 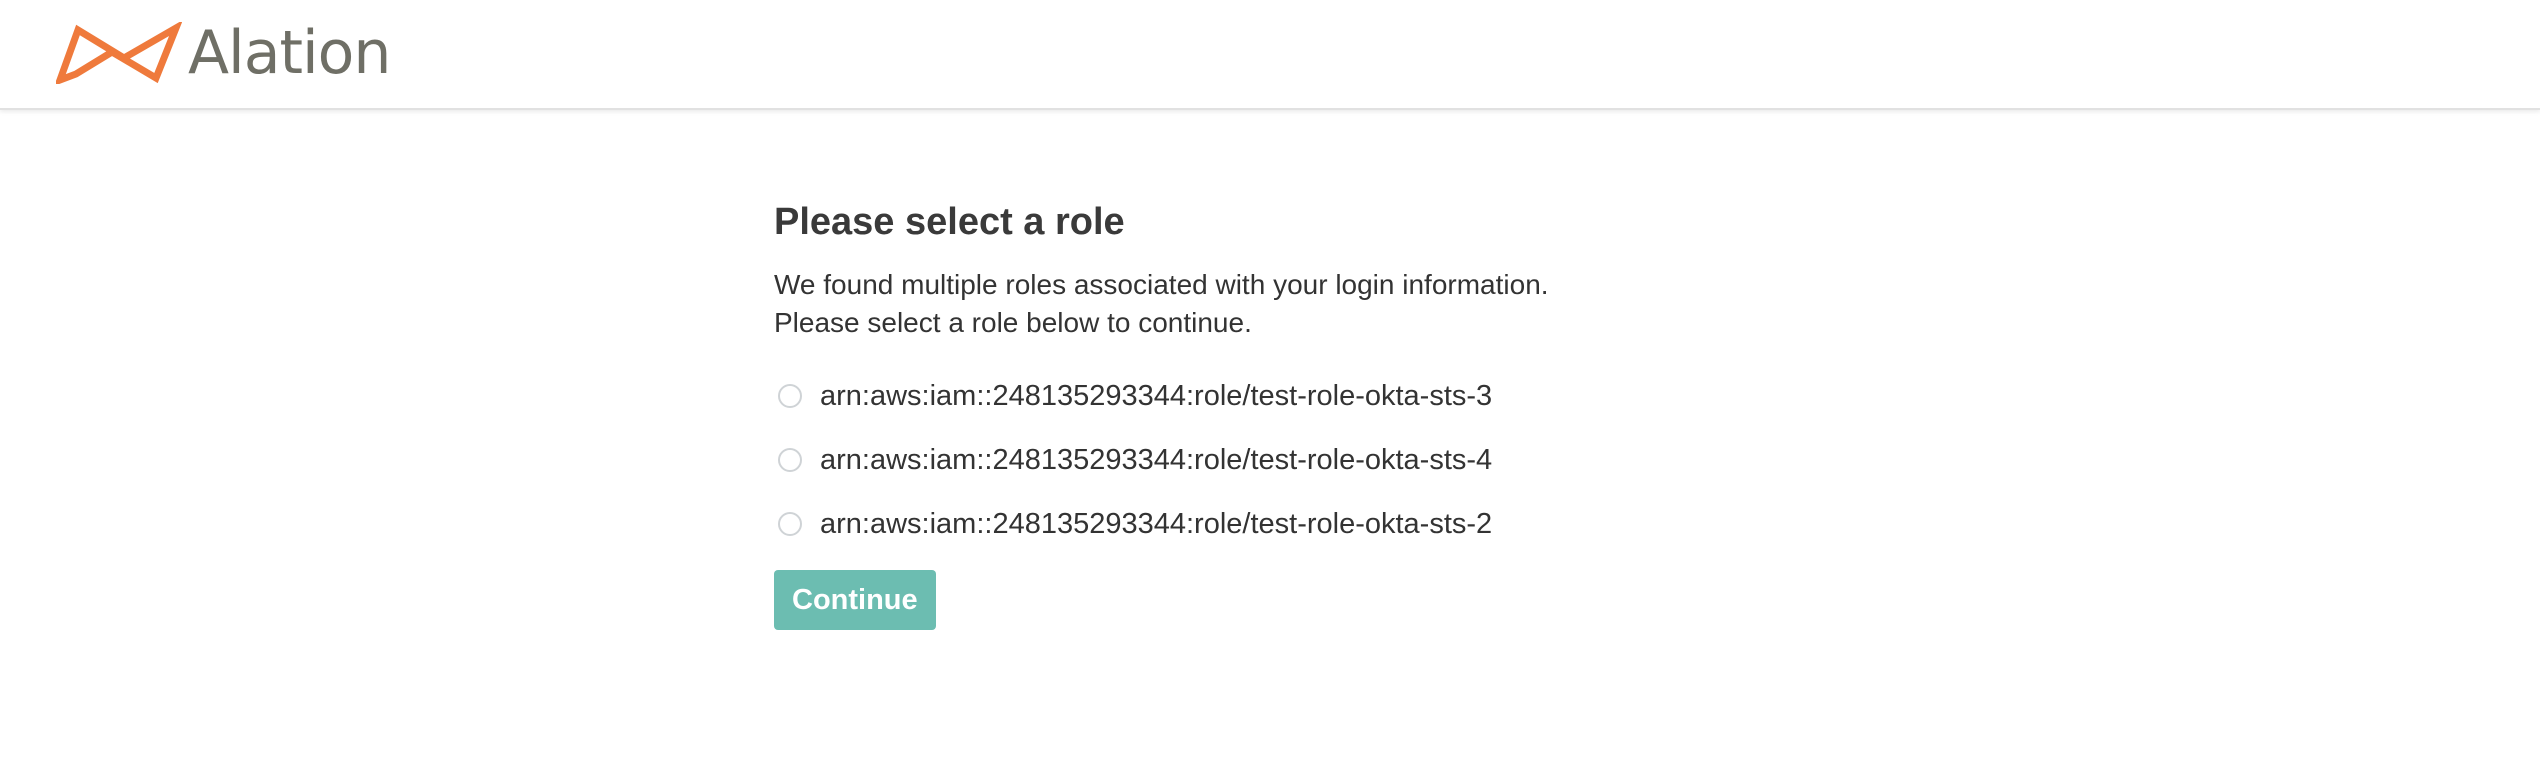 I want to click on description-line-2: Please select a role below to continue., so click(x=1013, y=322).